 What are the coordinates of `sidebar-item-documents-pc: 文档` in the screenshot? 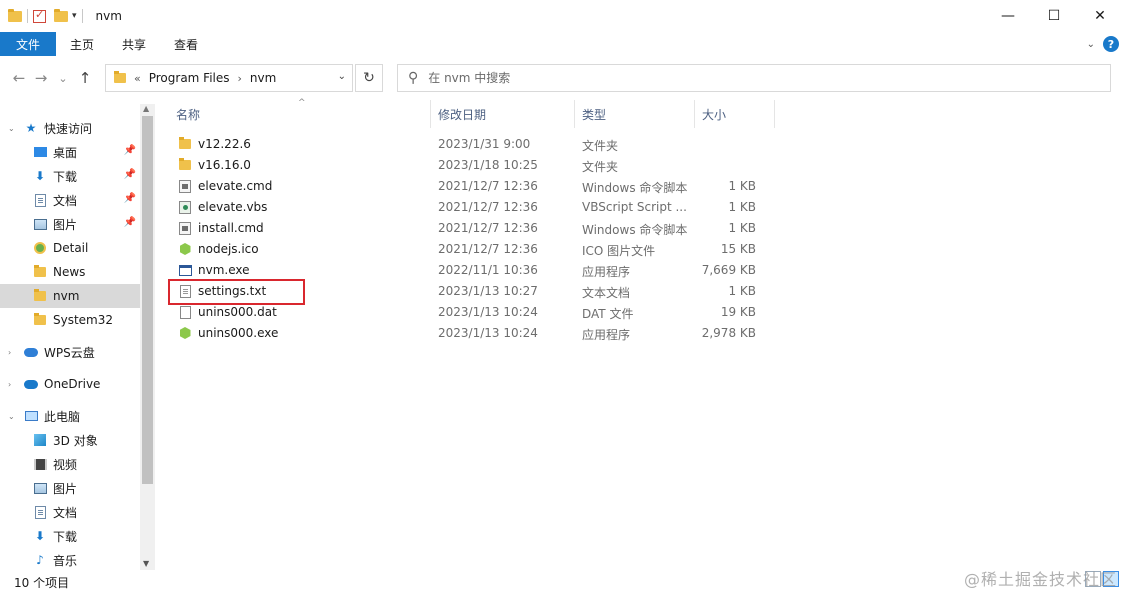 It's located at (70, 512).